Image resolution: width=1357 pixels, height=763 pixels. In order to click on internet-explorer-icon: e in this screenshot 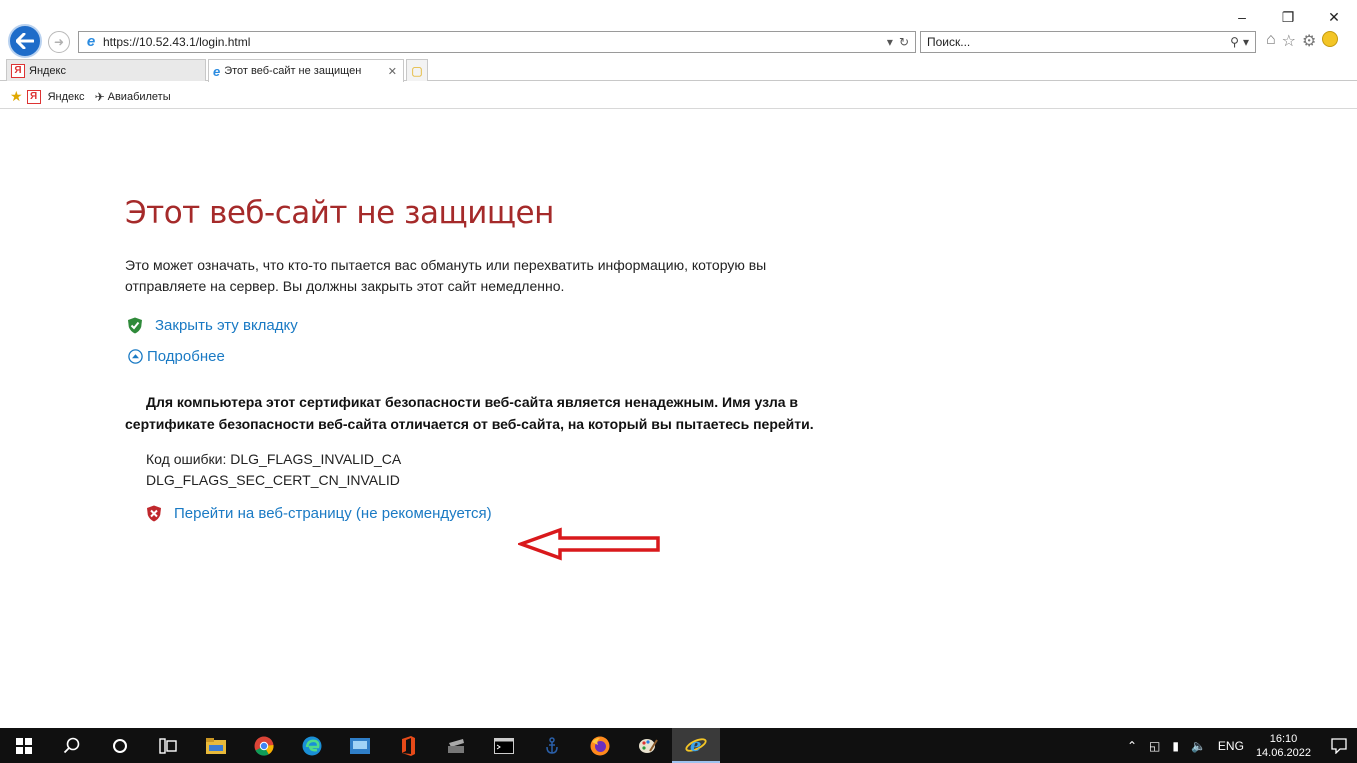, I will do `click(696, 745)`.